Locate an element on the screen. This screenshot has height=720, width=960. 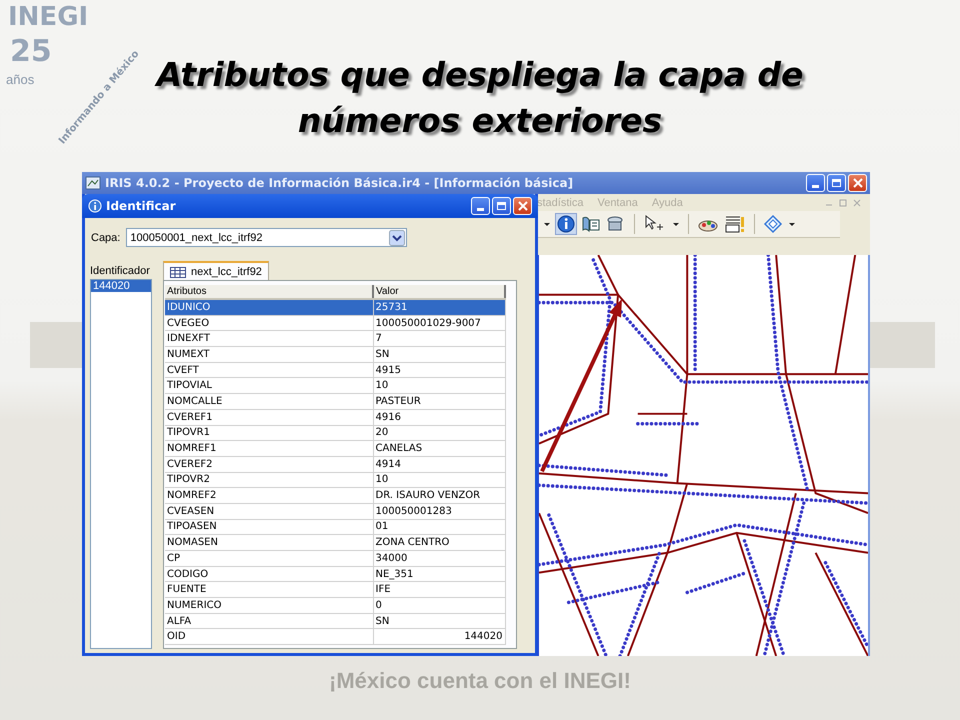
table-cell: FUENTE is located at coordinates (269, 590).